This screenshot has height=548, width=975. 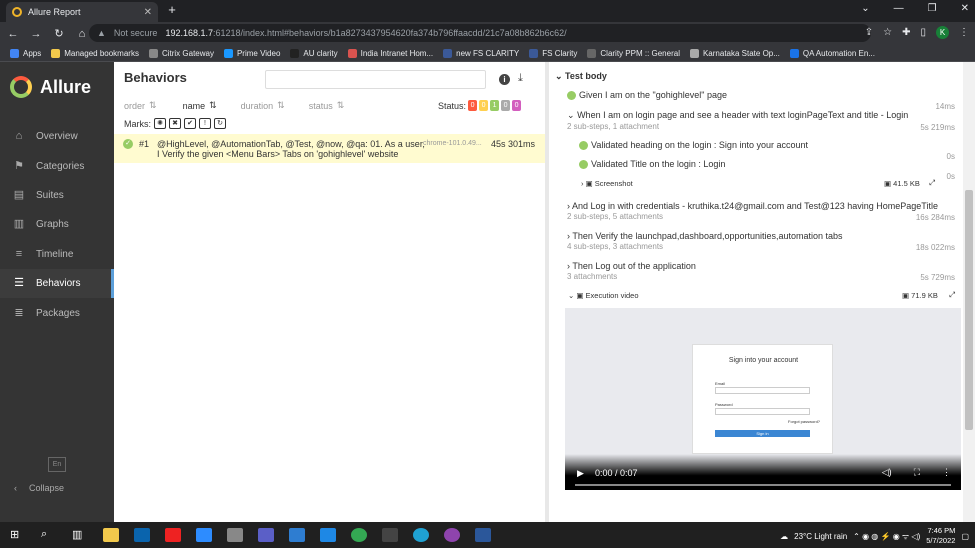 What do you see at coordinates (652, 164) in the screenshot?
I see `step-row: Validated Title on the login : Login` at bounding box center [652, 164].